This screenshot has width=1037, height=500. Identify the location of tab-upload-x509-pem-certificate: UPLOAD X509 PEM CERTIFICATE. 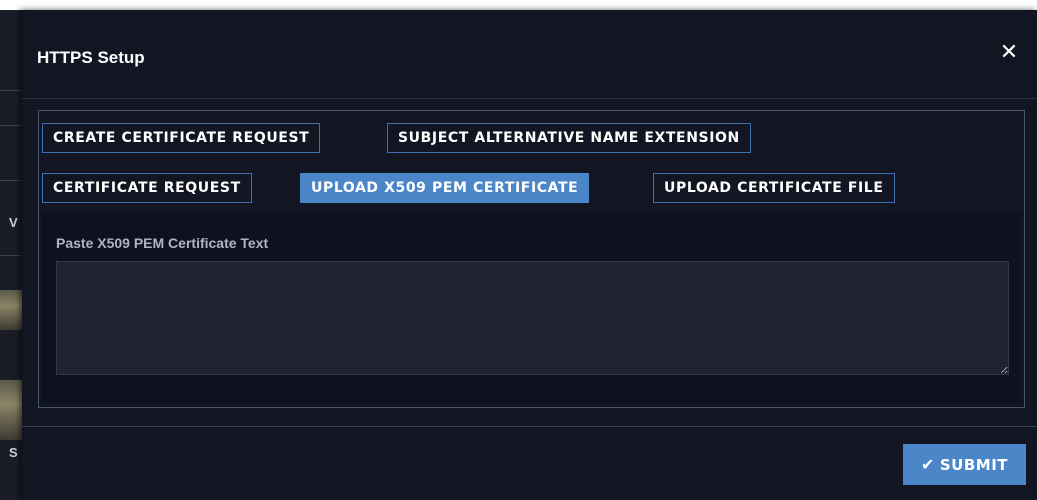
(445, 188).